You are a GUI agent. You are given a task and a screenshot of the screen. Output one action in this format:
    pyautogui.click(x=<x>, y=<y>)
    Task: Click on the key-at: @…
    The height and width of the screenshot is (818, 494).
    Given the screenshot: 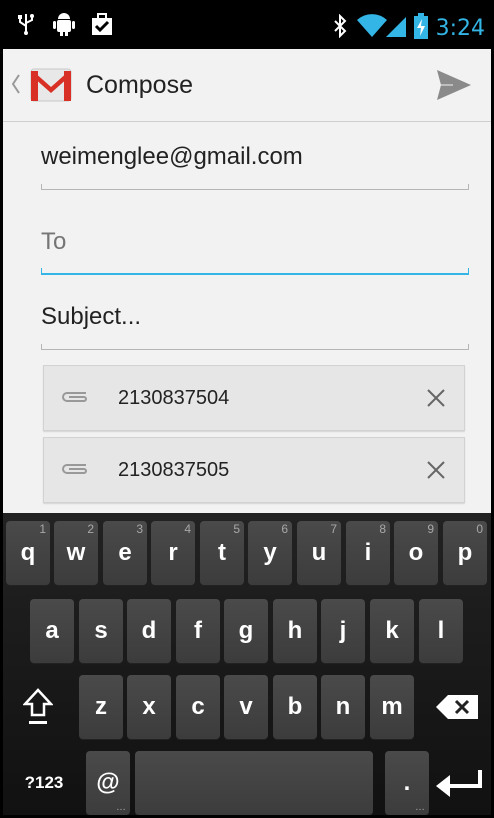 What is the action you would take?
    pyautogui.click(x=108, y=783)
    